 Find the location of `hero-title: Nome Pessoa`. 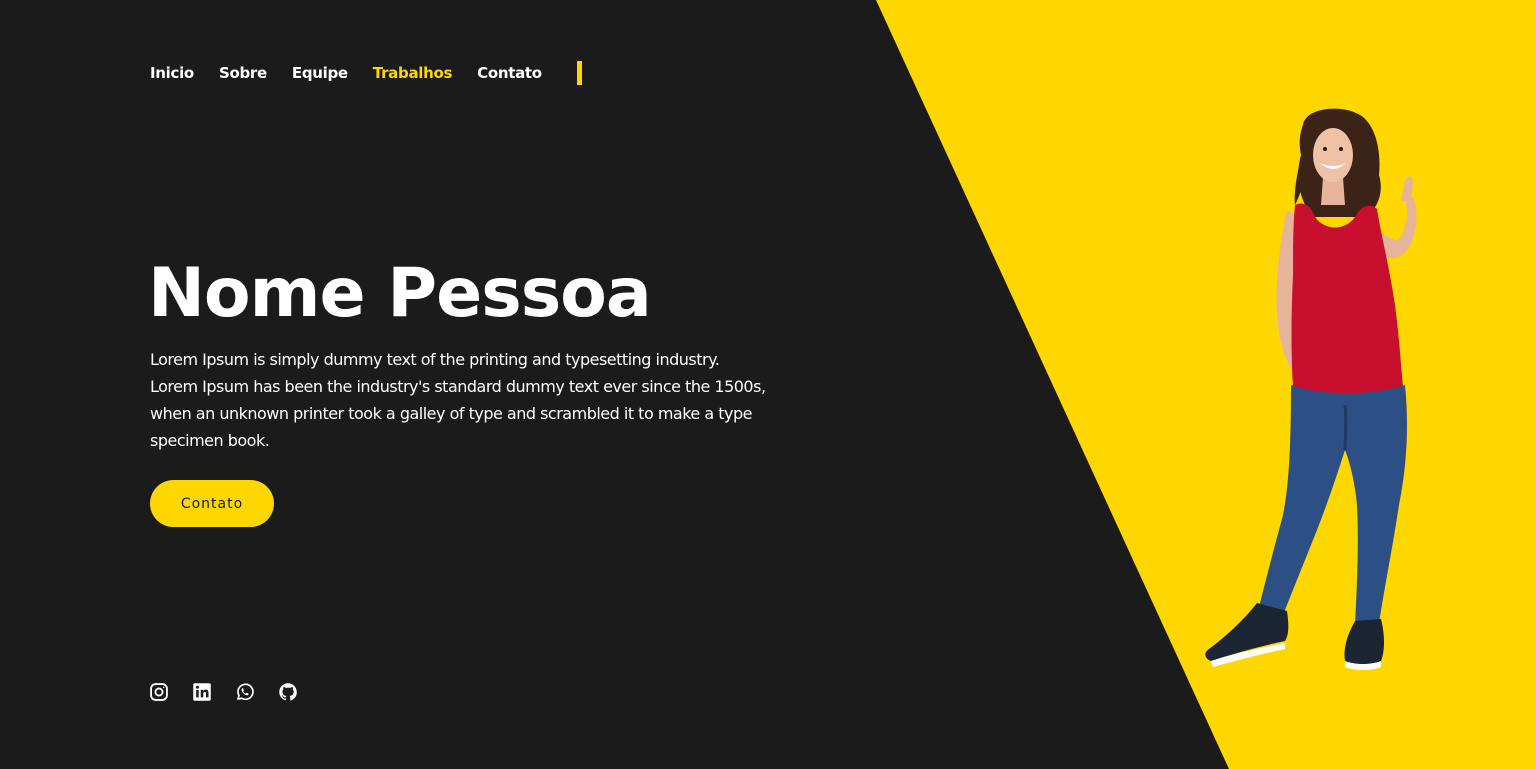

hero-title: Nome Pessoa is located at coordinates (400, 293).